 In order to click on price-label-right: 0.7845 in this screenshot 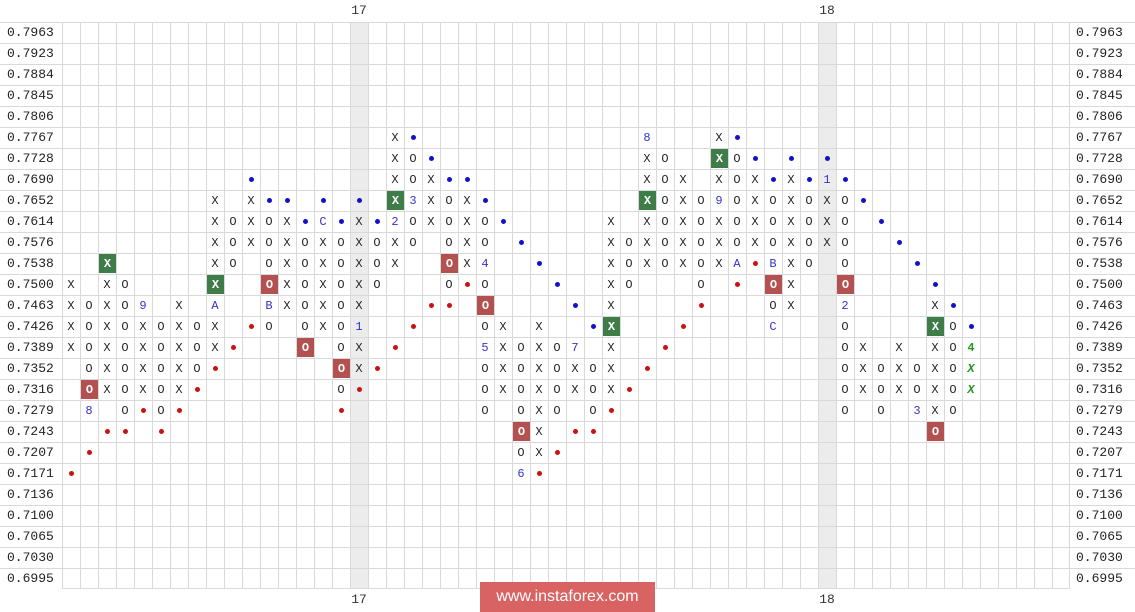, I will do `click(1099, 95)`.